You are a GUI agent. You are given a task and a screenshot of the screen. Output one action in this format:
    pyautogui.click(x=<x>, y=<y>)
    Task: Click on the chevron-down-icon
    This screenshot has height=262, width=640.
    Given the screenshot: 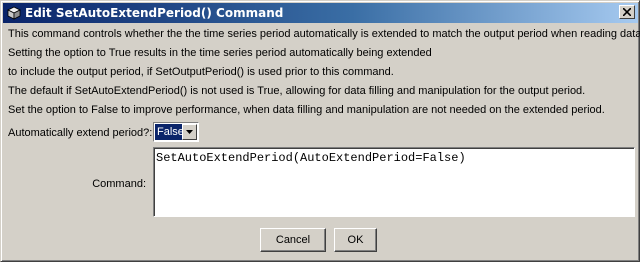 What is the action you would take?
    pyautogui.click(x=189, y=132)
    